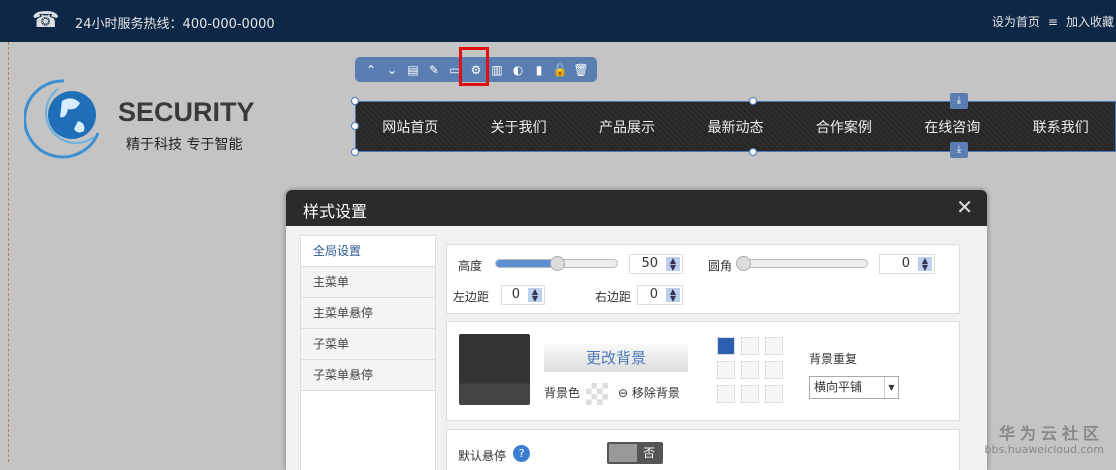 The image size is (1116, 470). I want to click on height-label: 高度, so click(470, 266).